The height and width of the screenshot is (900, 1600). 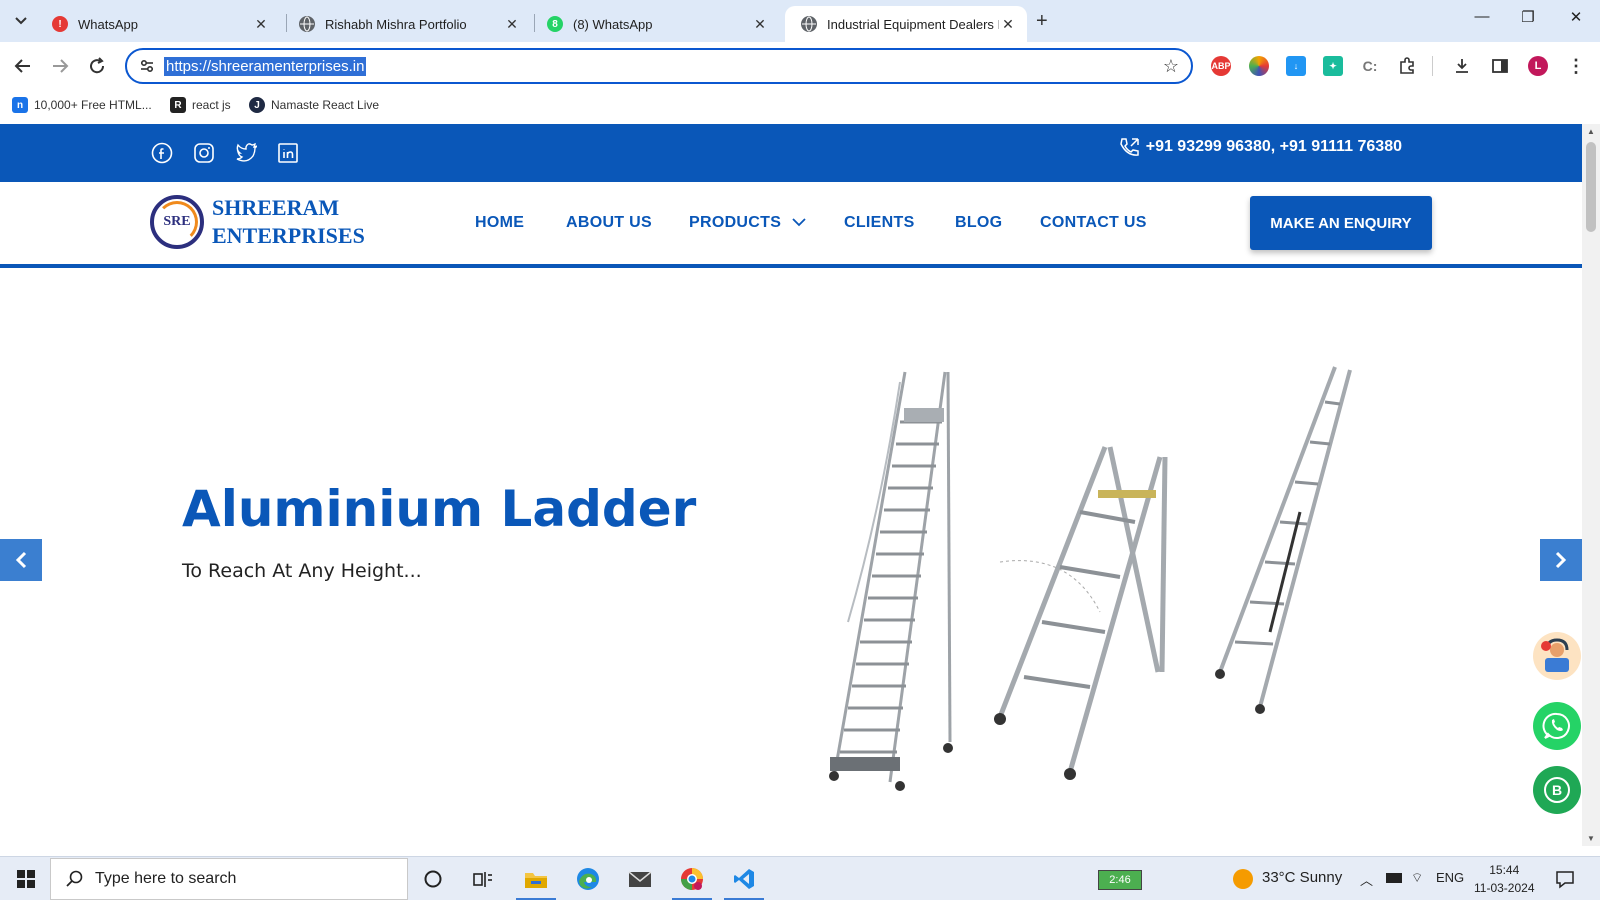 I want to click on edge-browser-icon, so click(x=588, y=879).